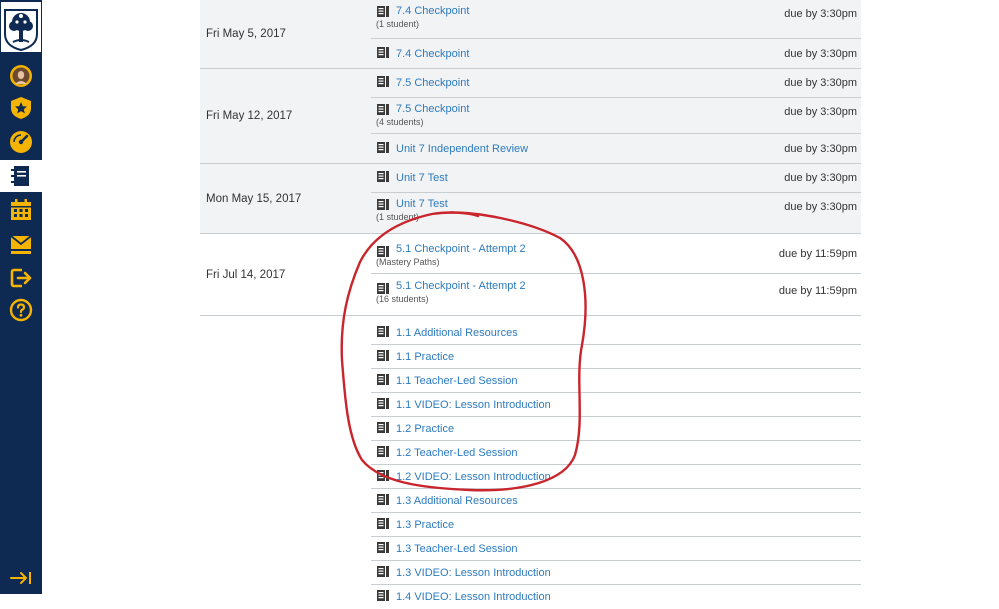 This screenshot has width=999, height=609. I want to click on assignment-link: 1.3 Additional Resources, so click(457, 501).